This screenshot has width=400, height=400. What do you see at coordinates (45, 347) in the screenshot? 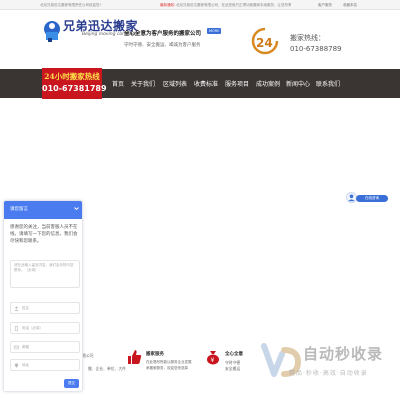
I see `email-field: 邮箱` at bounding box center [45, 347].